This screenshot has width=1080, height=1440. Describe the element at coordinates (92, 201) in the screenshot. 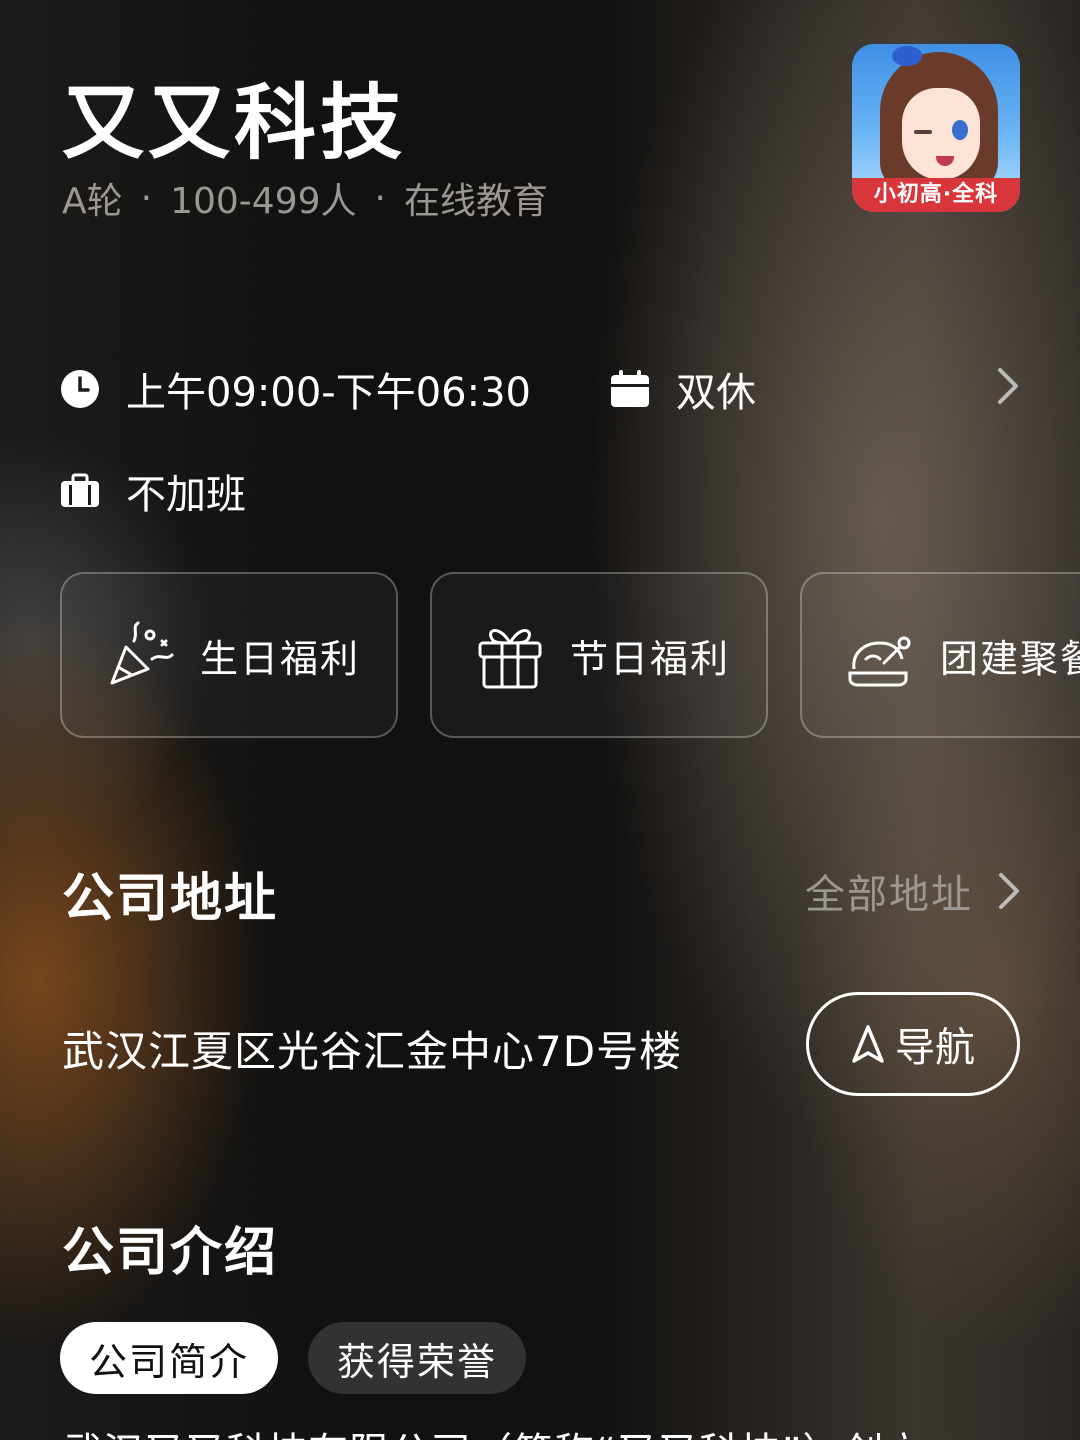

I see `funding-stage: A轮` at that location.